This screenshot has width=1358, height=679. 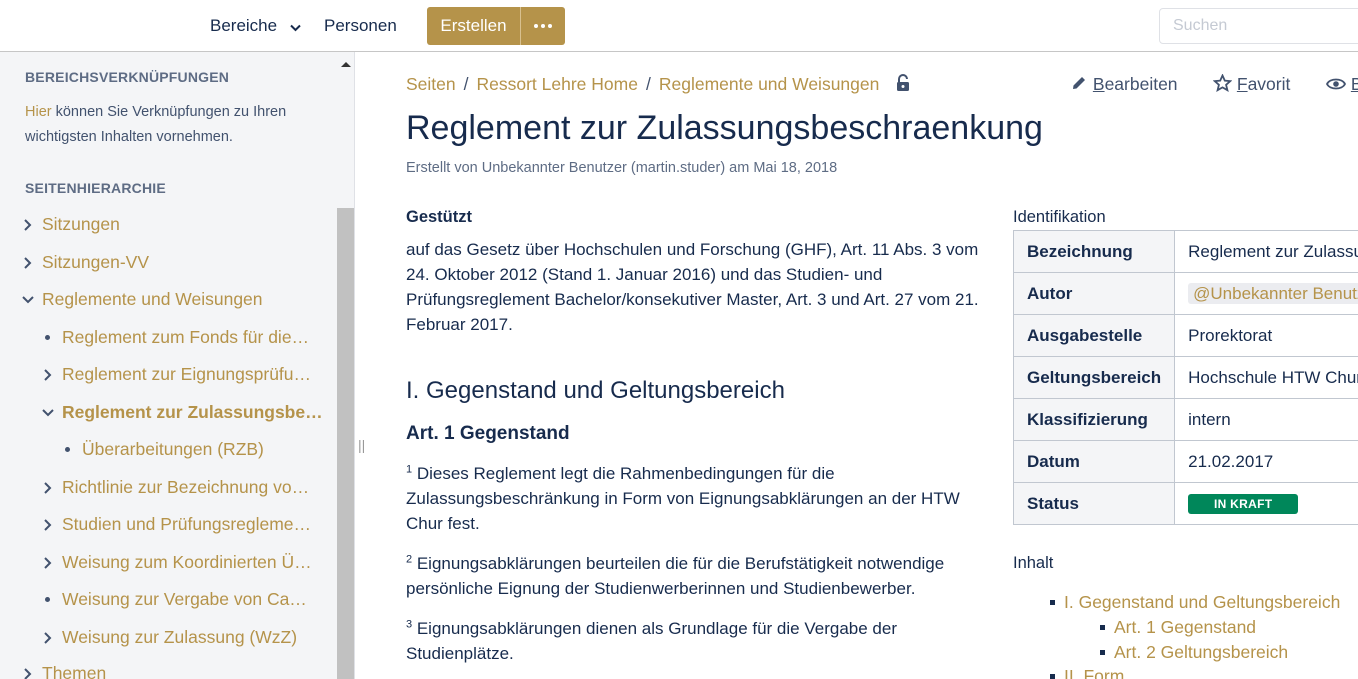 I want to click on create-button-group: Erstellen, so click(x=496, y=26).